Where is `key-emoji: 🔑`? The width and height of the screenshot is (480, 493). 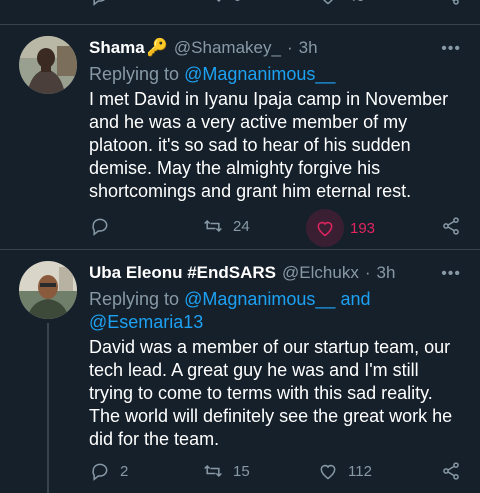
key-emoji: 🔑 is located at coordinates (157, 47).